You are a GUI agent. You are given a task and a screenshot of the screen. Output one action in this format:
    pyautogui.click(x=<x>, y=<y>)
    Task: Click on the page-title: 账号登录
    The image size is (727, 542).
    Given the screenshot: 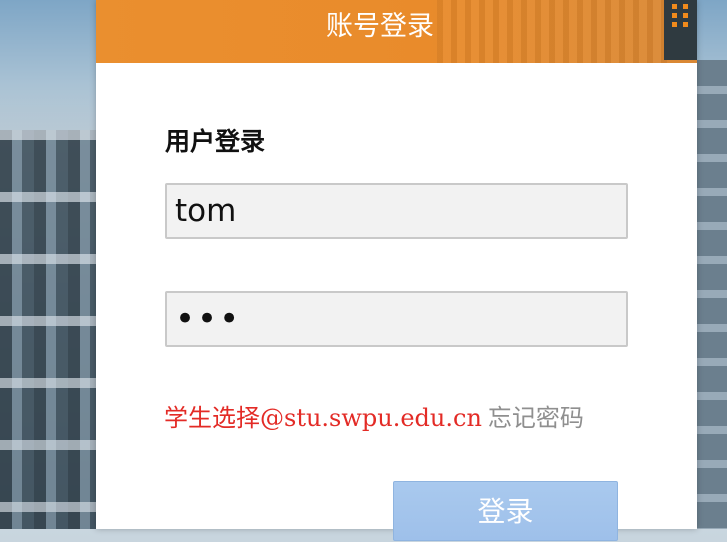 What is the action you would take?
    pyautogui.click(x=380, y=26)
    